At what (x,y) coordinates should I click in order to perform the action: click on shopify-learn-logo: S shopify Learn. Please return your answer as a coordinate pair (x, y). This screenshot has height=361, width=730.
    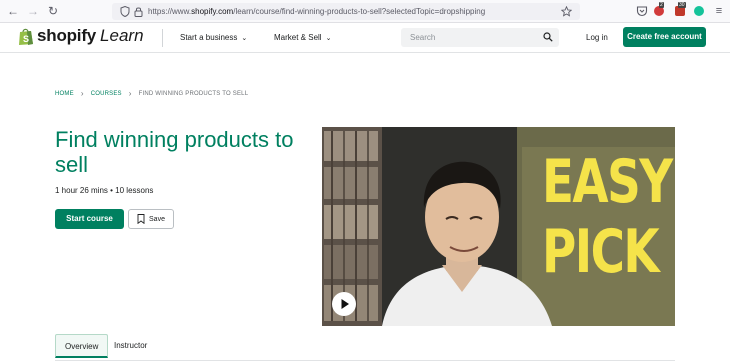
    Looking at the image, I should click on (81, 36).